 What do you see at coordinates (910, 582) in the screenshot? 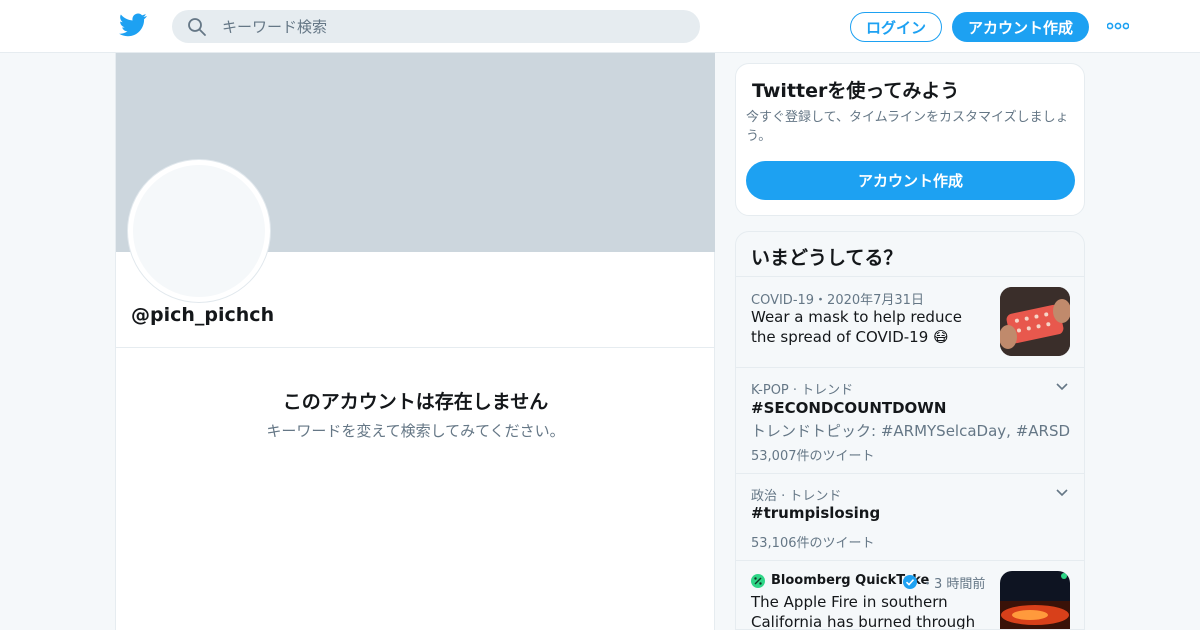
I see `verified-badge-icon` at bounding box center [910, 582].